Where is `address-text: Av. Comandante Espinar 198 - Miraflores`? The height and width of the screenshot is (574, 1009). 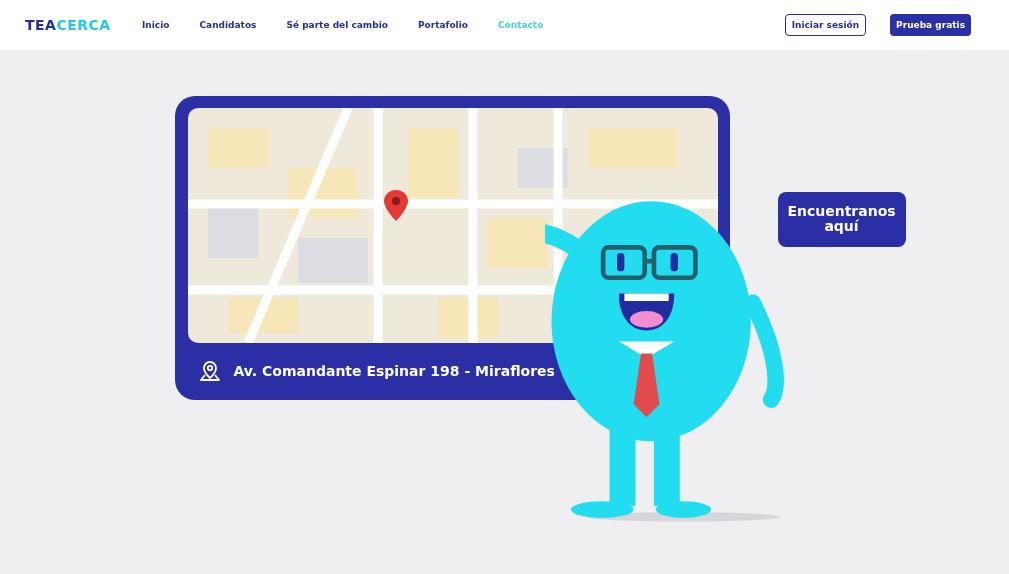 address-text: Av. Comandante Espinar 198 - Miraflores is located at coordinates (394, 371).